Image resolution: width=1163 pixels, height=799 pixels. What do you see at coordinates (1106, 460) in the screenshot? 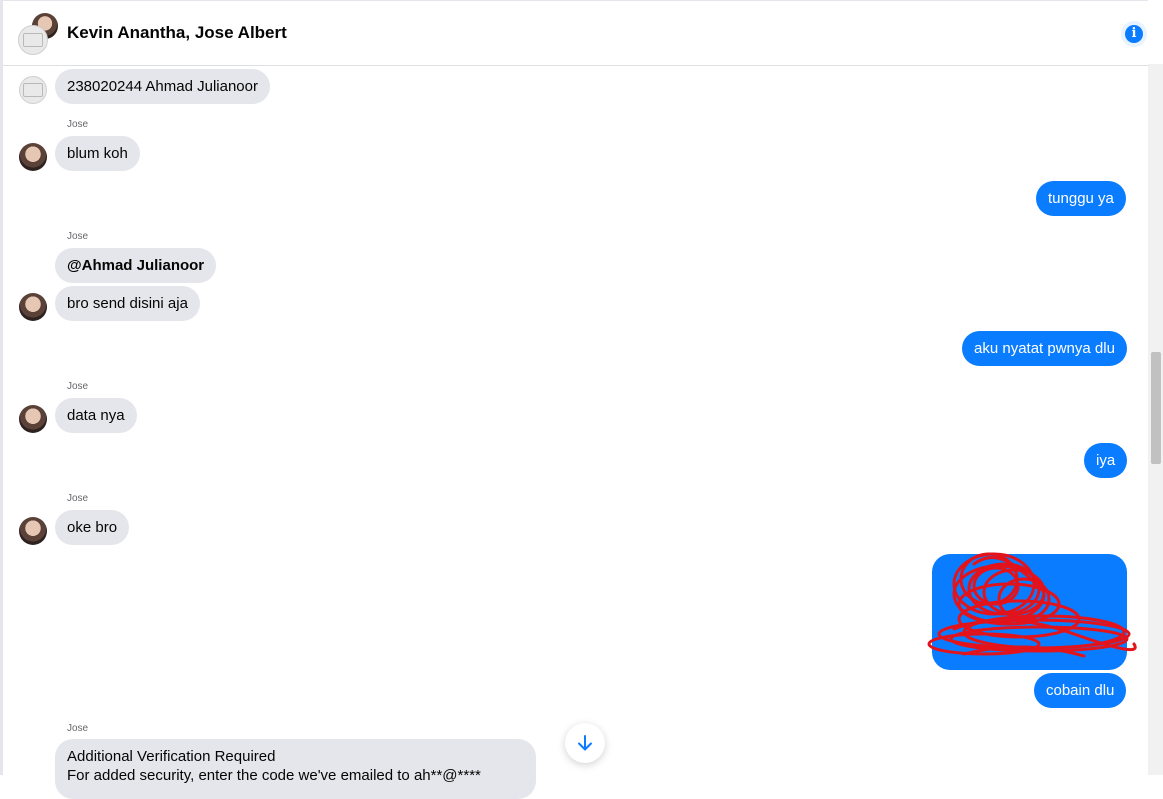
I see `message-bubble-outgoing: iya` at bounding box center [1106, 460].